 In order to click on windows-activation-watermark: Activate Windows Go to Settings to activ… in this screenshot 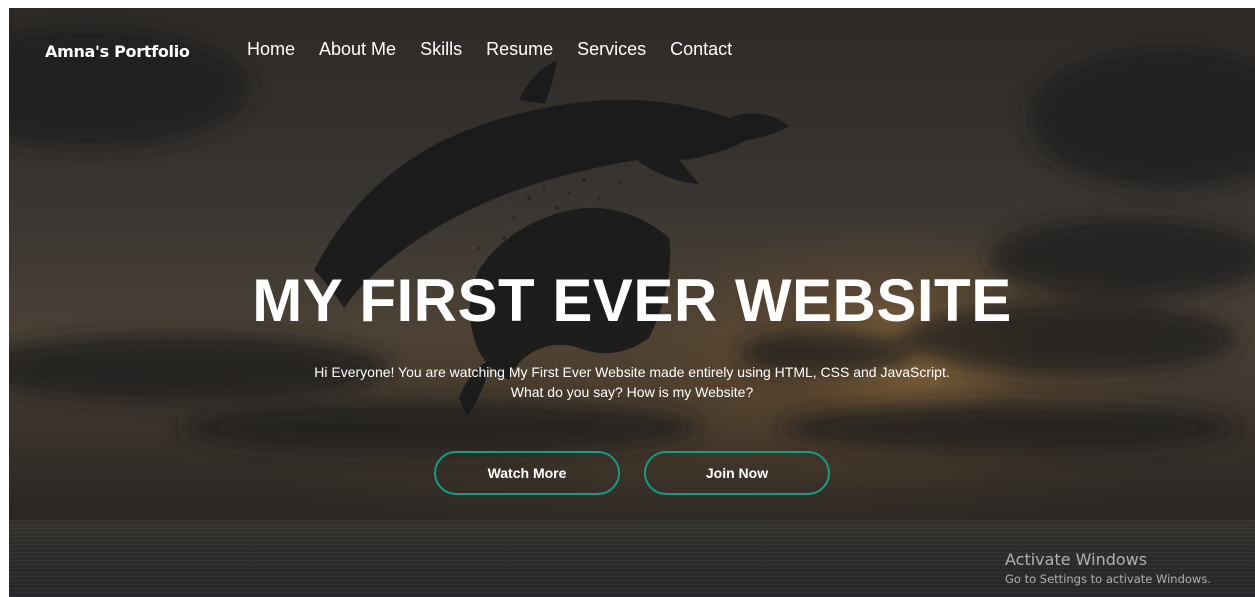, I will do `click(1108, 569)`.